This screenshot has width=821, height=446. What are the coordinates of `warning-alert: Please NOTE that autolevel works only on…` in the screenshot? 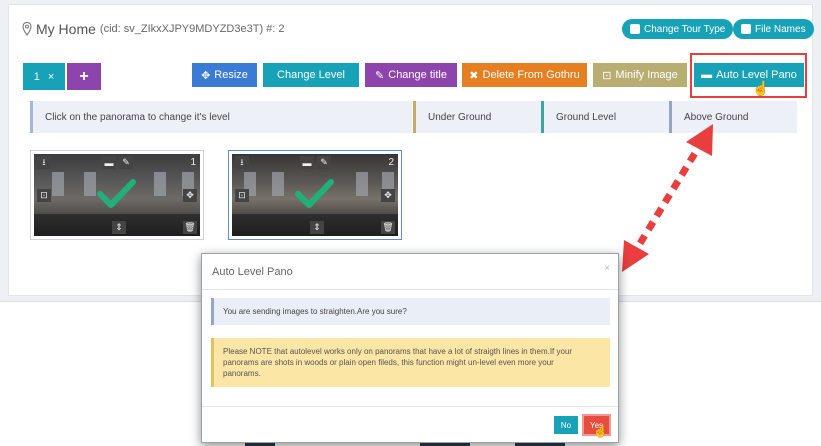 It's located at (410, 362).